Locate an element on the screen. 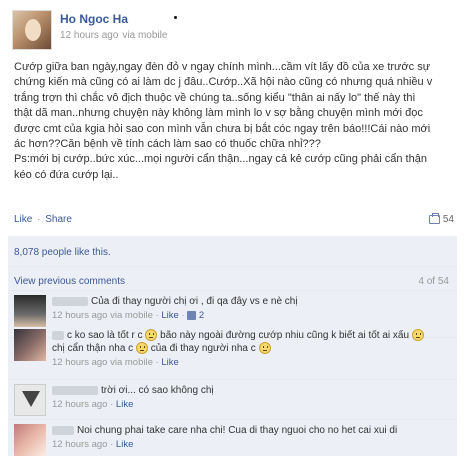  likes-summary: 8,078 people like this. is located at coordinates (62, 252).